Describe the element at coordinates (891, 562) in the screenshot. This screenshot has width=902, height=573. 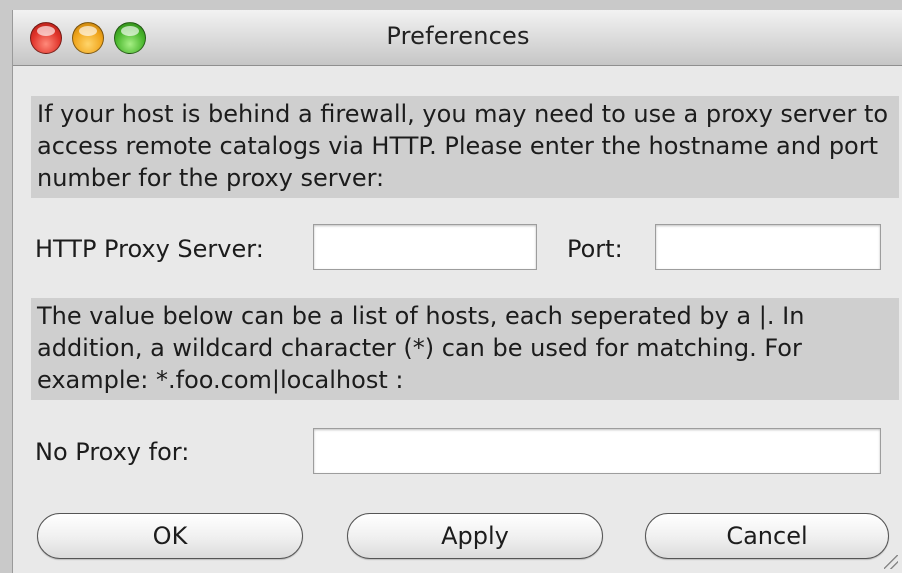
I see `resize-grip-icon` at that location.